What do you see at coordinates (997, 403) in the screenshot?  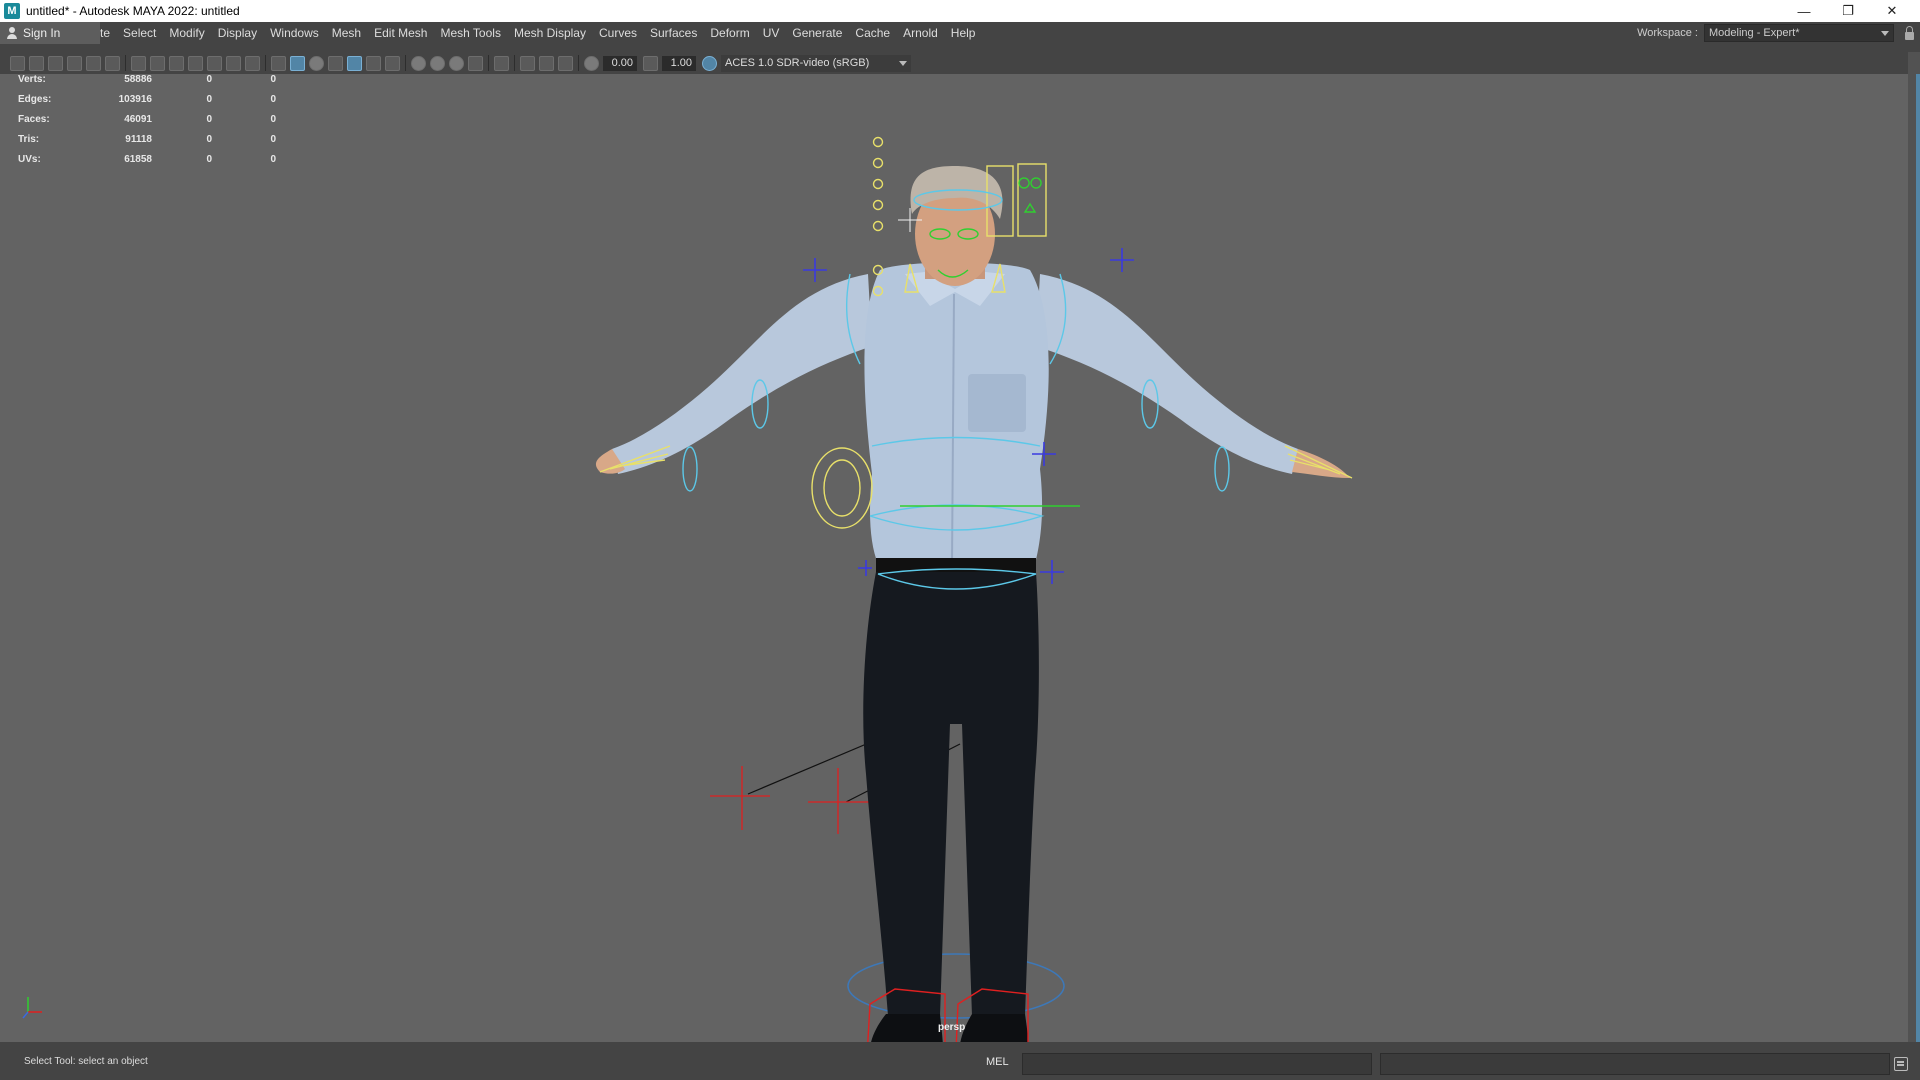 I see `shirt-pocket` at bounding box center [997, 403].